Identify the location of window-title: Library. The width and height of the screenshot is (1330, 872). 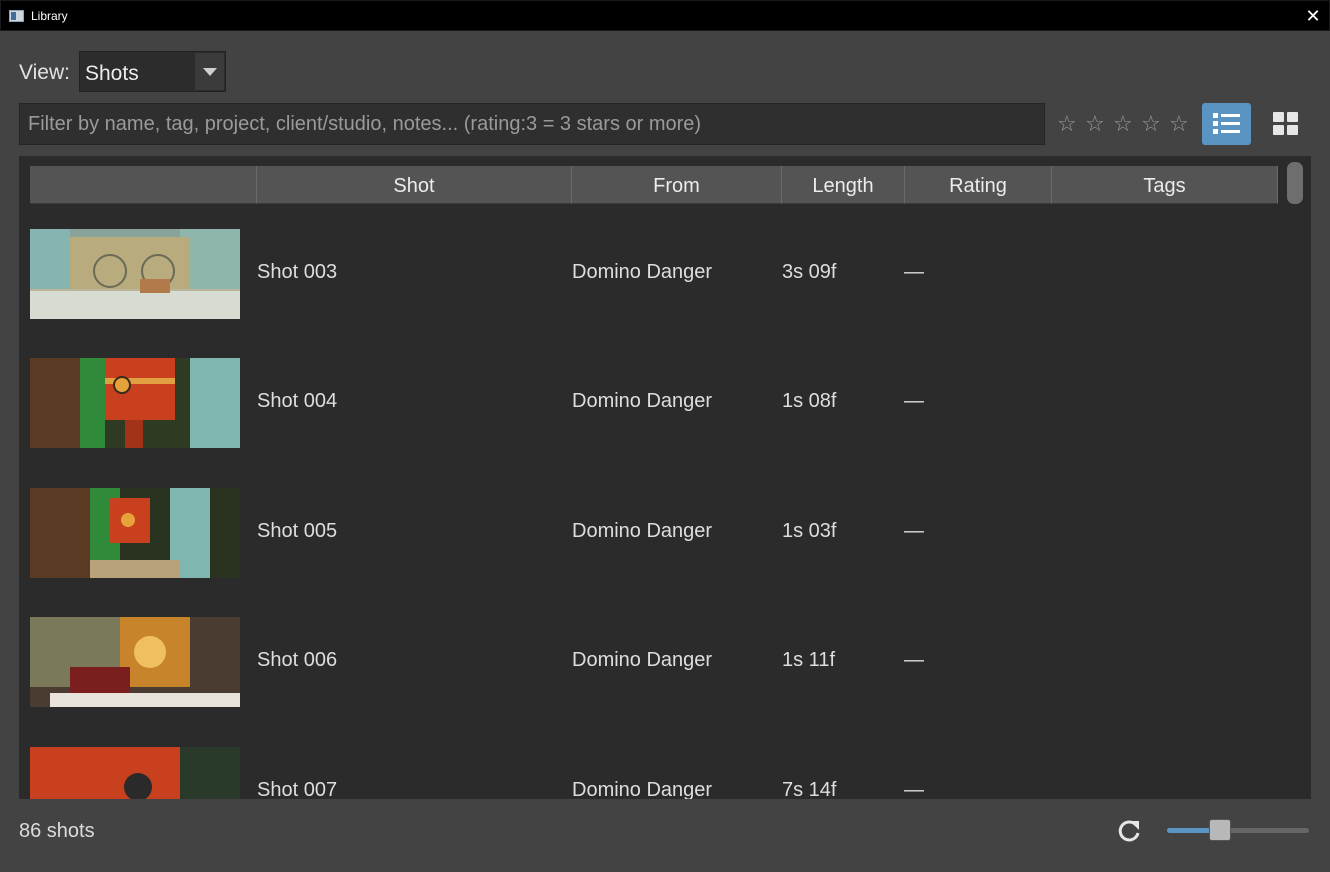
(49, 16).